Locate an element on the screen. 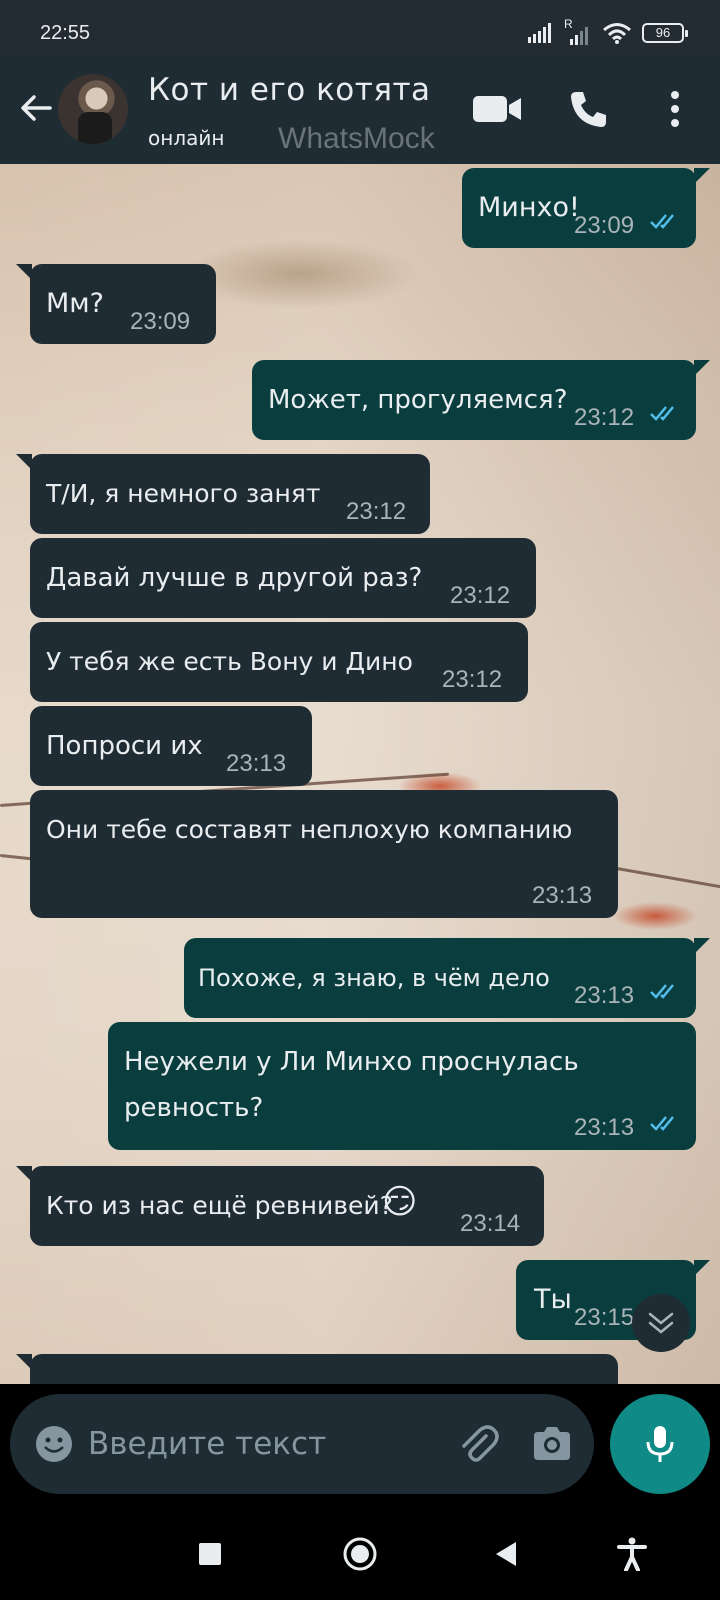  message-text: Похоже, я знаю, в чём дело is located at coordinates (374, 978).